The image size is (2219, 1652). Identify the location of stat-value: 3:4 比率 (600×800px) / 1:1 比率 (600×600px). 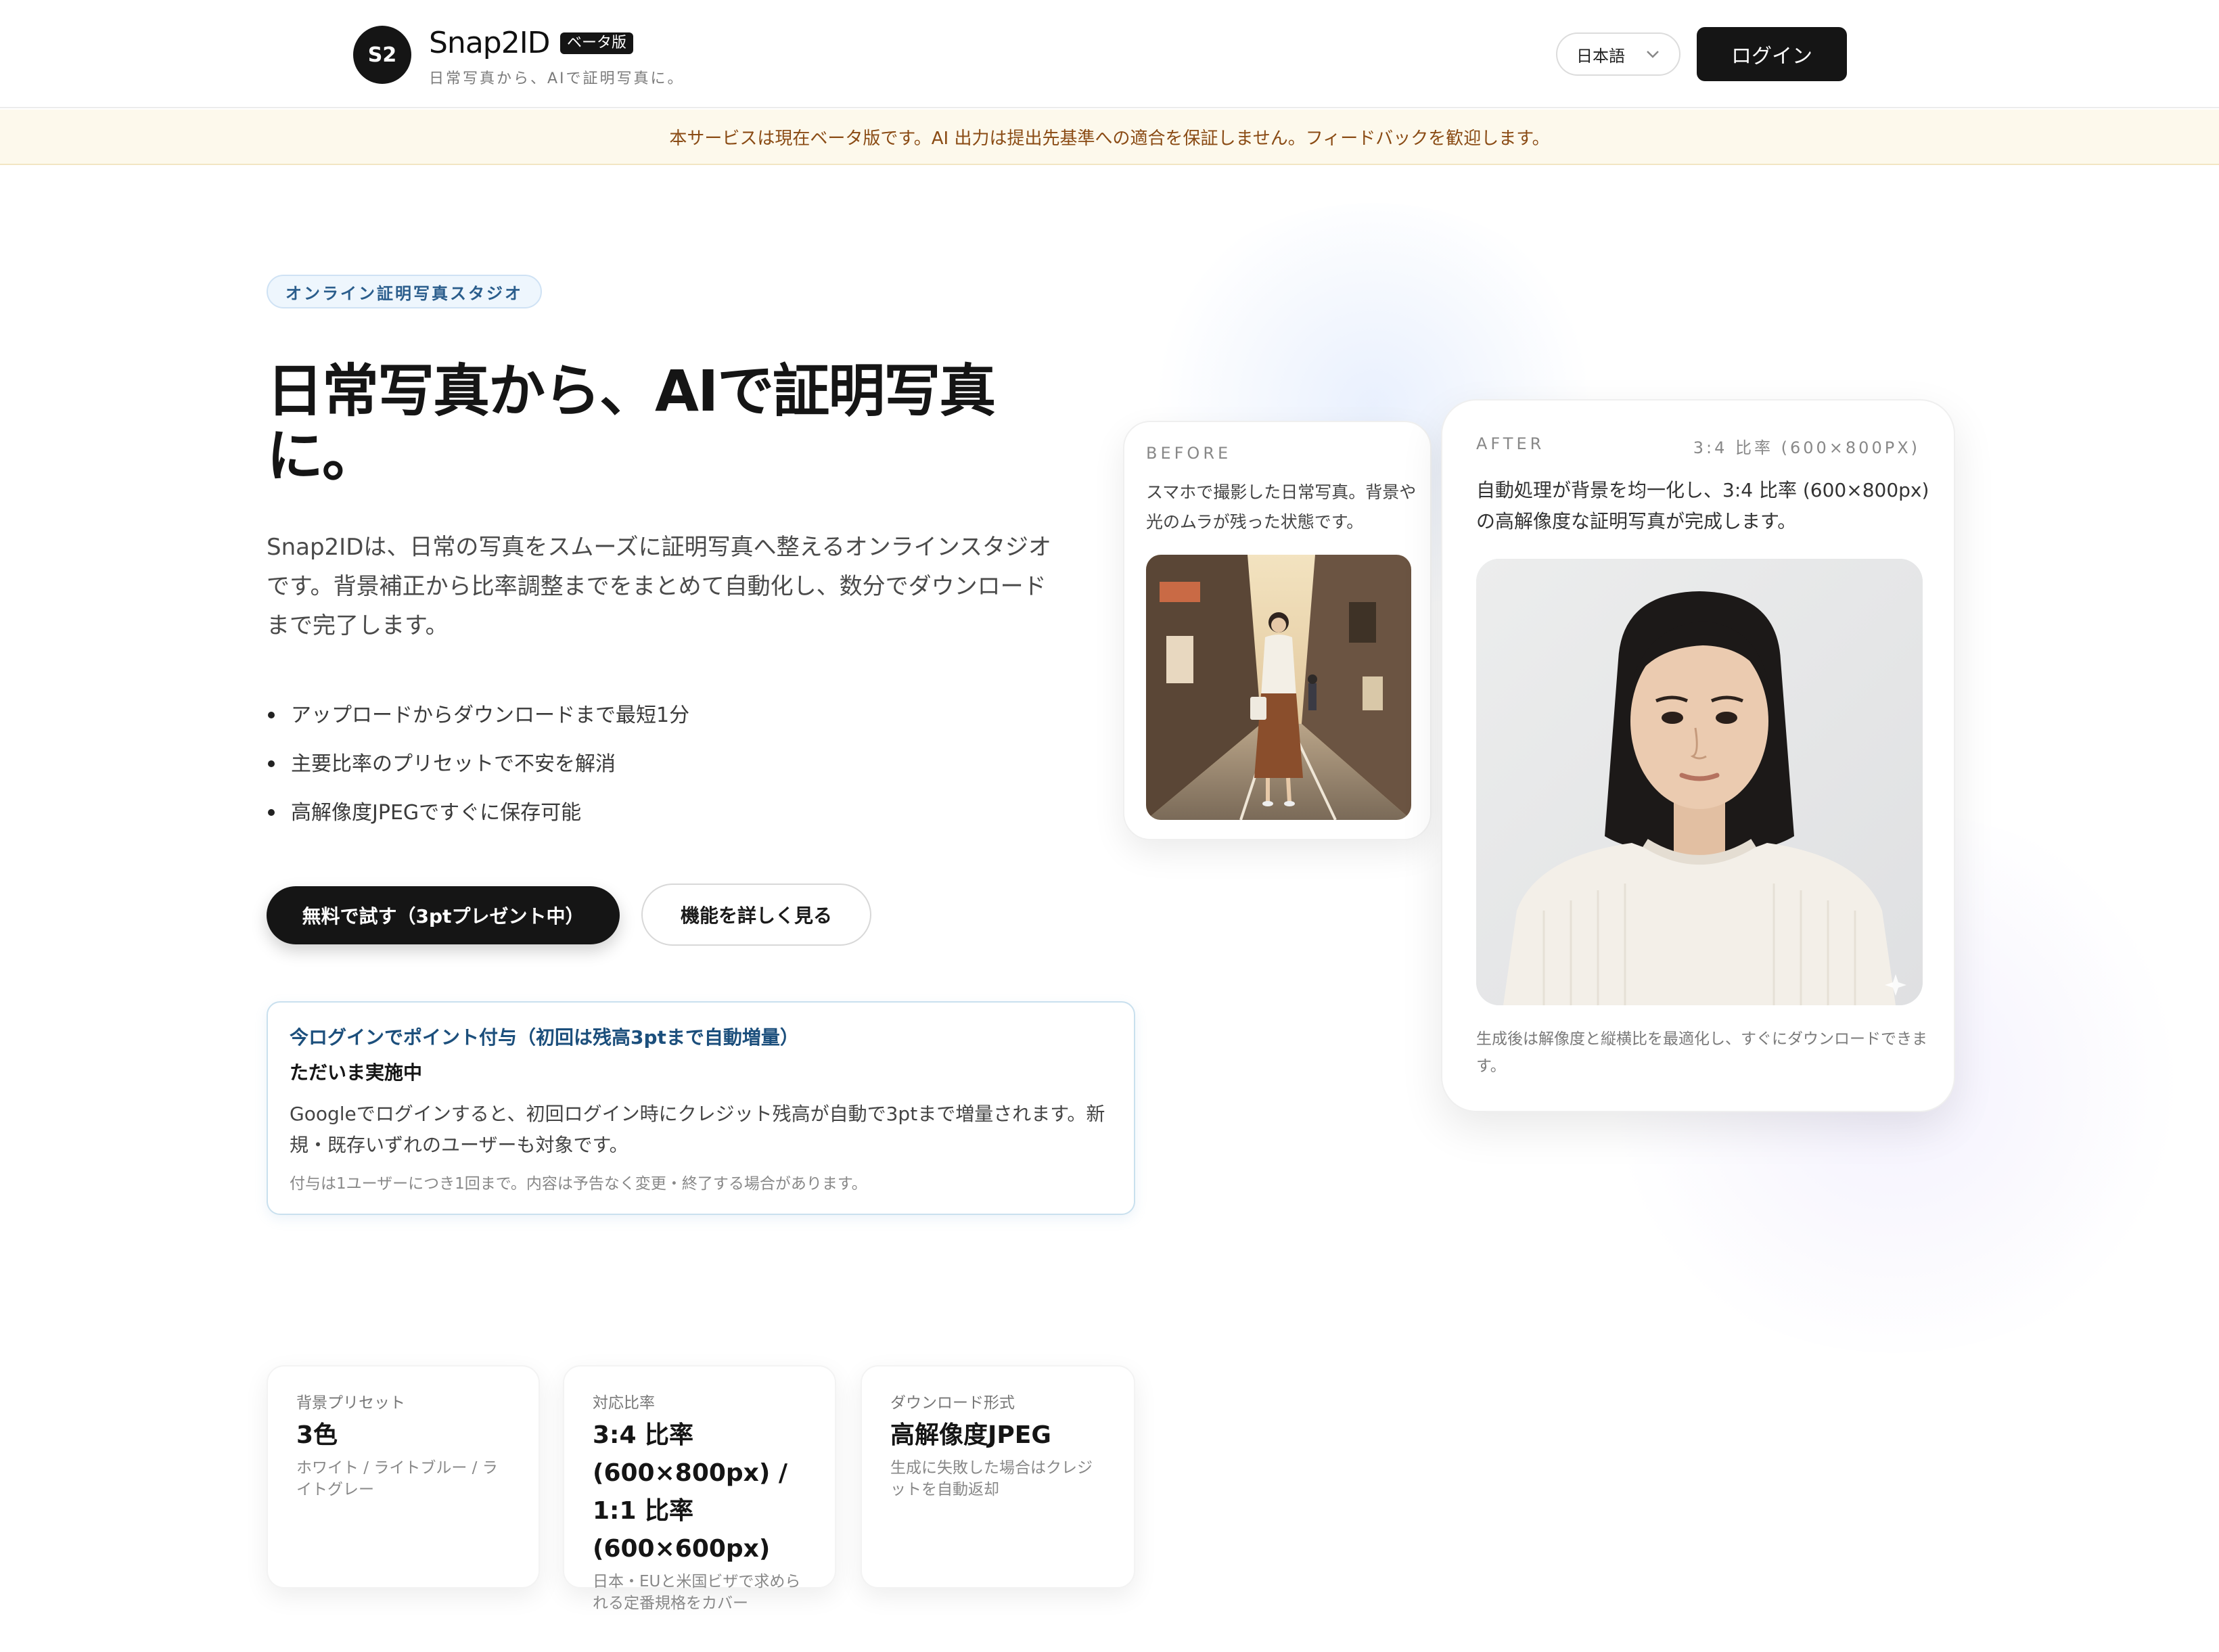
(690, 1492).